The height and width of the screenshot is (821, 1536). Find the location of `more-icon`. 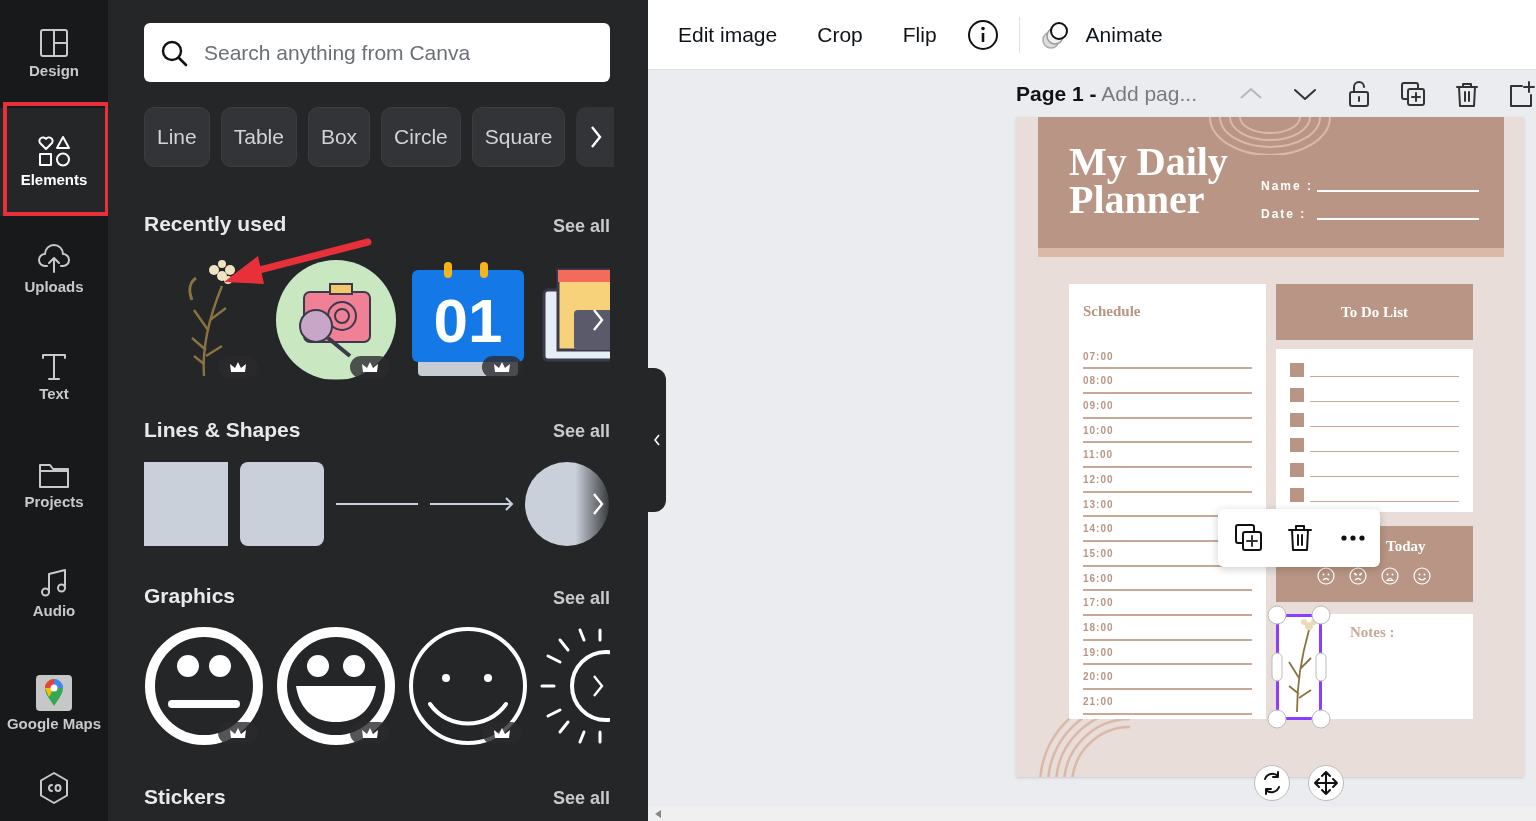

more-icon is located at coordinates (1353, 538).